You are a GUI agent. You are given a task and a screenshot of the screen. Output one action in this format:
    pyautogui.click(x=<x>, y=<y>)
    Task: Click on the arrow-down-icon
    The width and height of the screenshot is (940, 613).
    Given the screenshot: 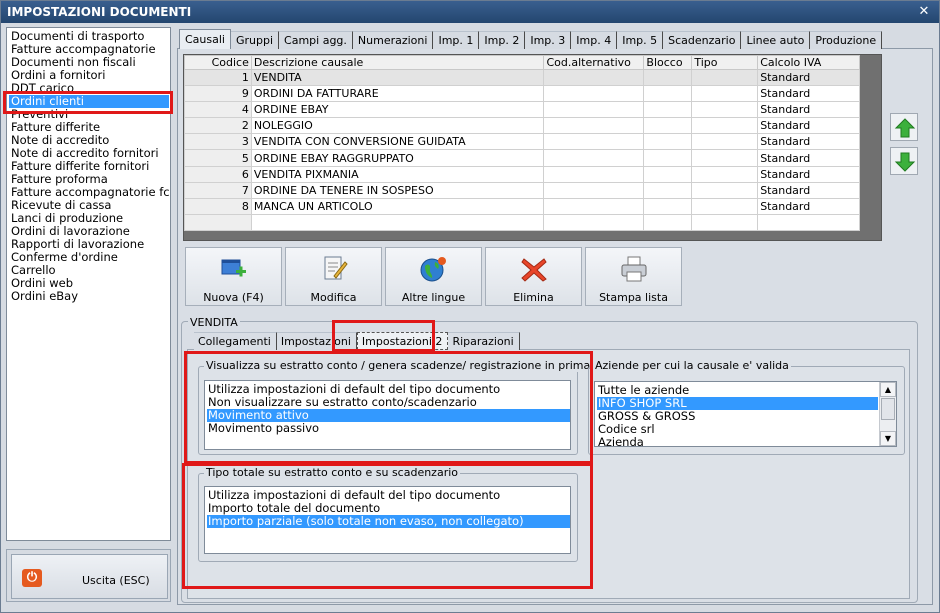 What is the action you would take?
    pyautogui.click(x=905, y=162)
    